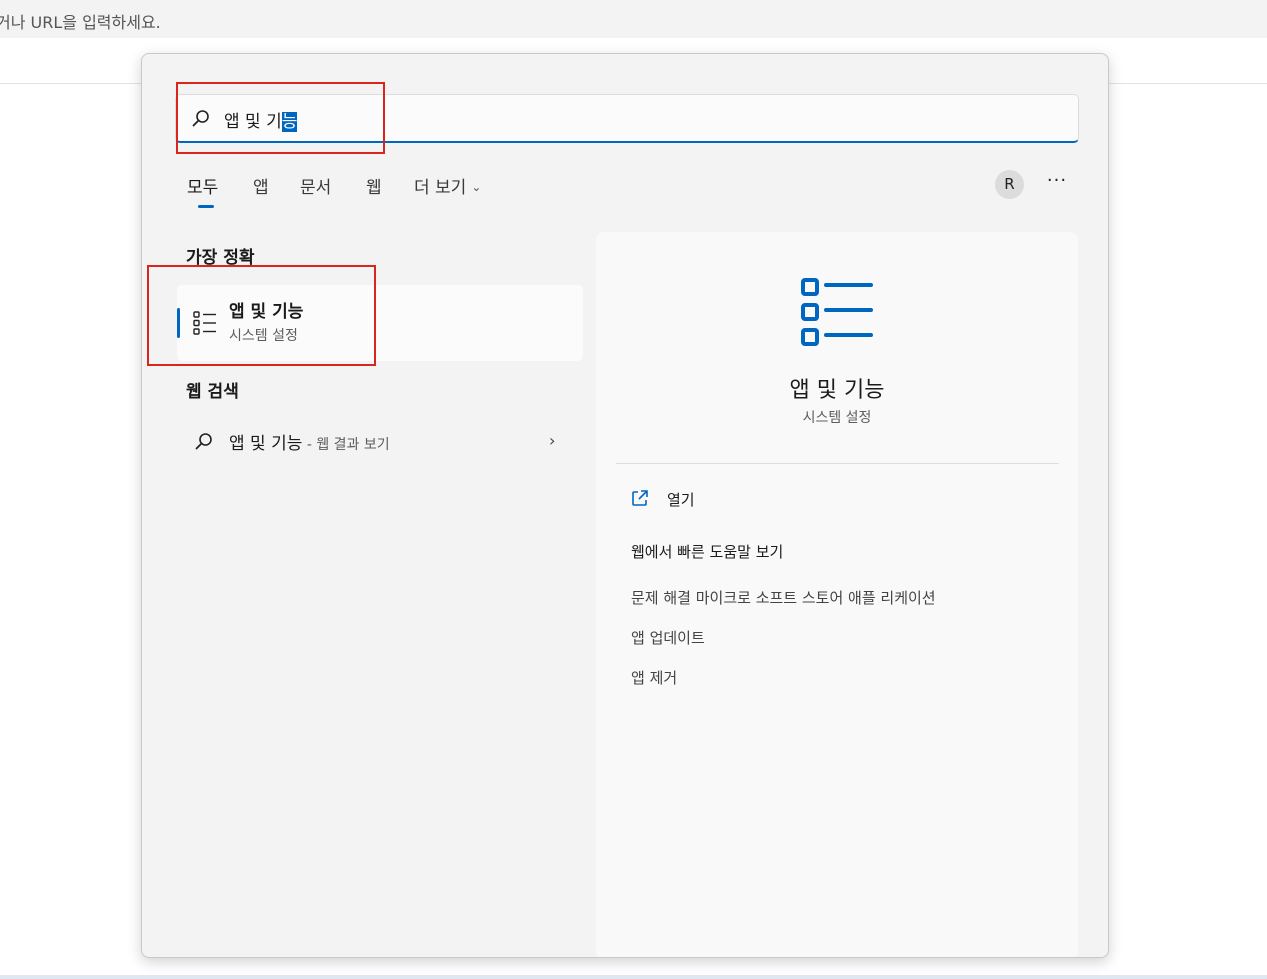  I want to click on tab-all: 모두, so click(202, 185).